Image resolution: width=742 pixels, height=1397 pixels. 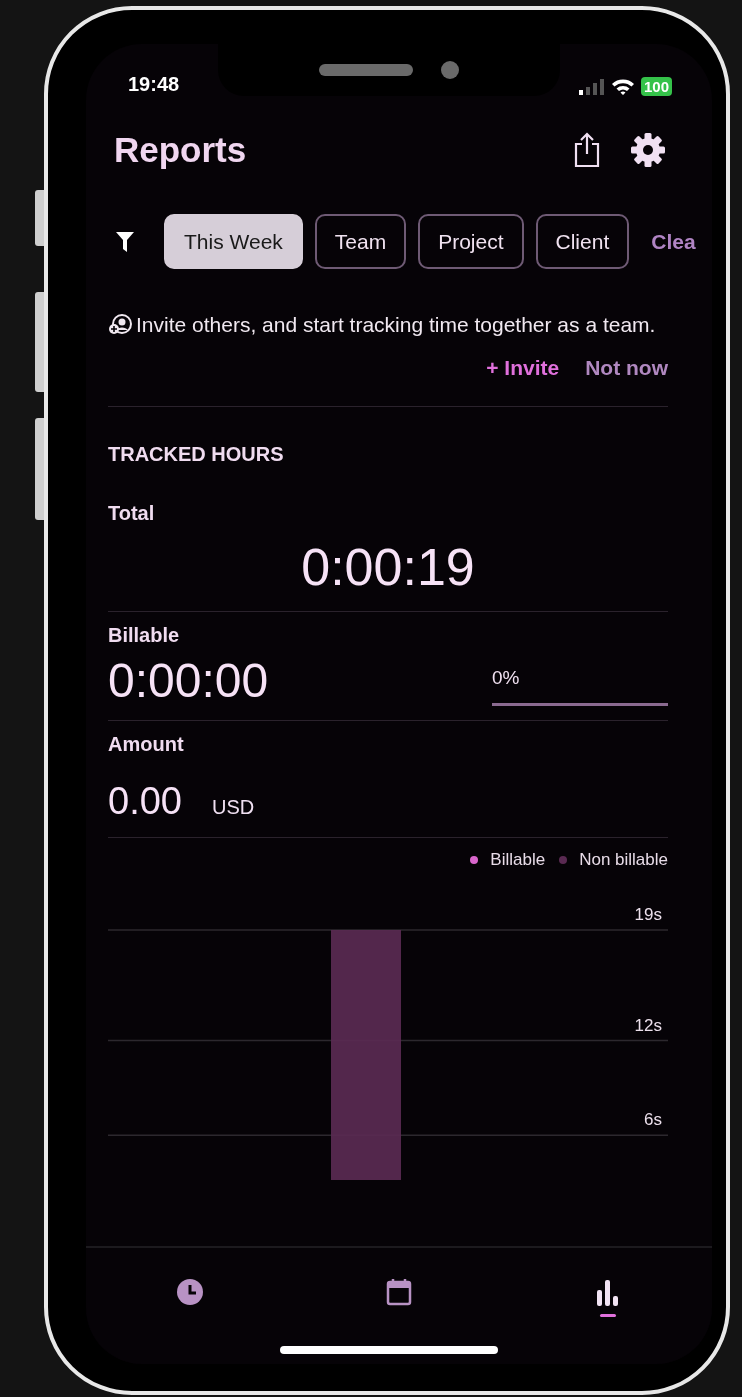 What do you see at coordinates (125, 241) in the screenshot?
I see `filter-icon` at bounding box center [125, 241].